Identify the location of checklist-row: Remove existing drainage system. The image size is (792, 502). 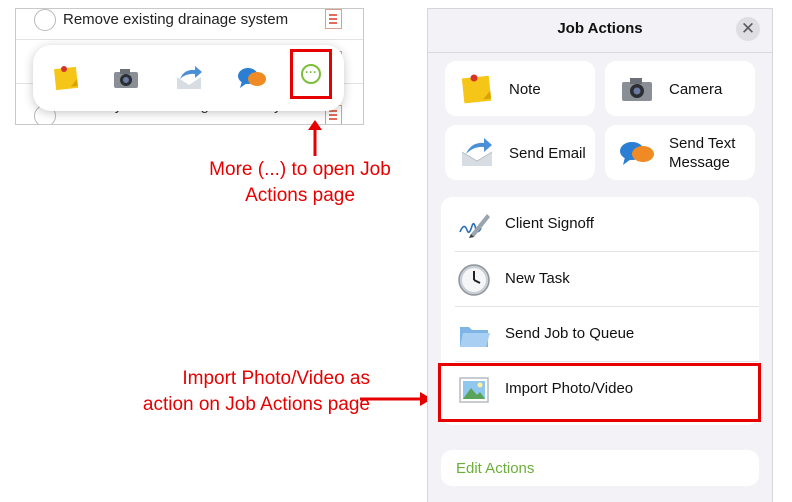
(189, 24).